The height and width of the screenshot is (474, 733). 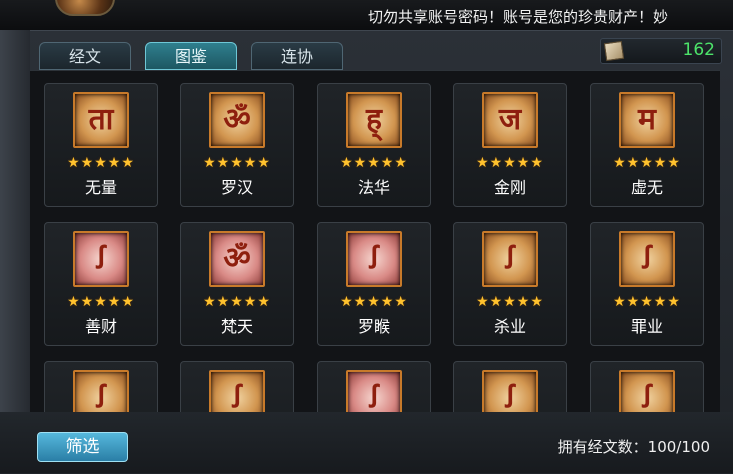 I want to click on codex-card: ॐ ★★★★★ 罗汉, so click(x=237, y=145).